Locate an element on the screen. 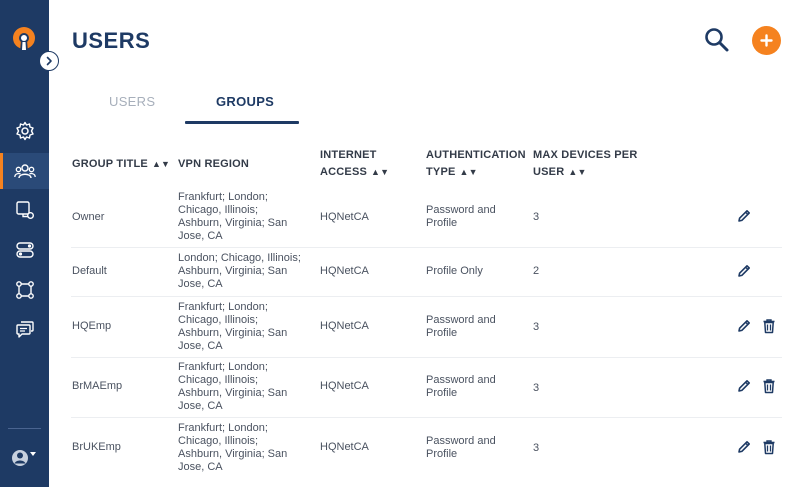 The width and height of the screenshot is (800, 487). column-header-label: AUTHENTICATION is located at coordinates (476, 155).